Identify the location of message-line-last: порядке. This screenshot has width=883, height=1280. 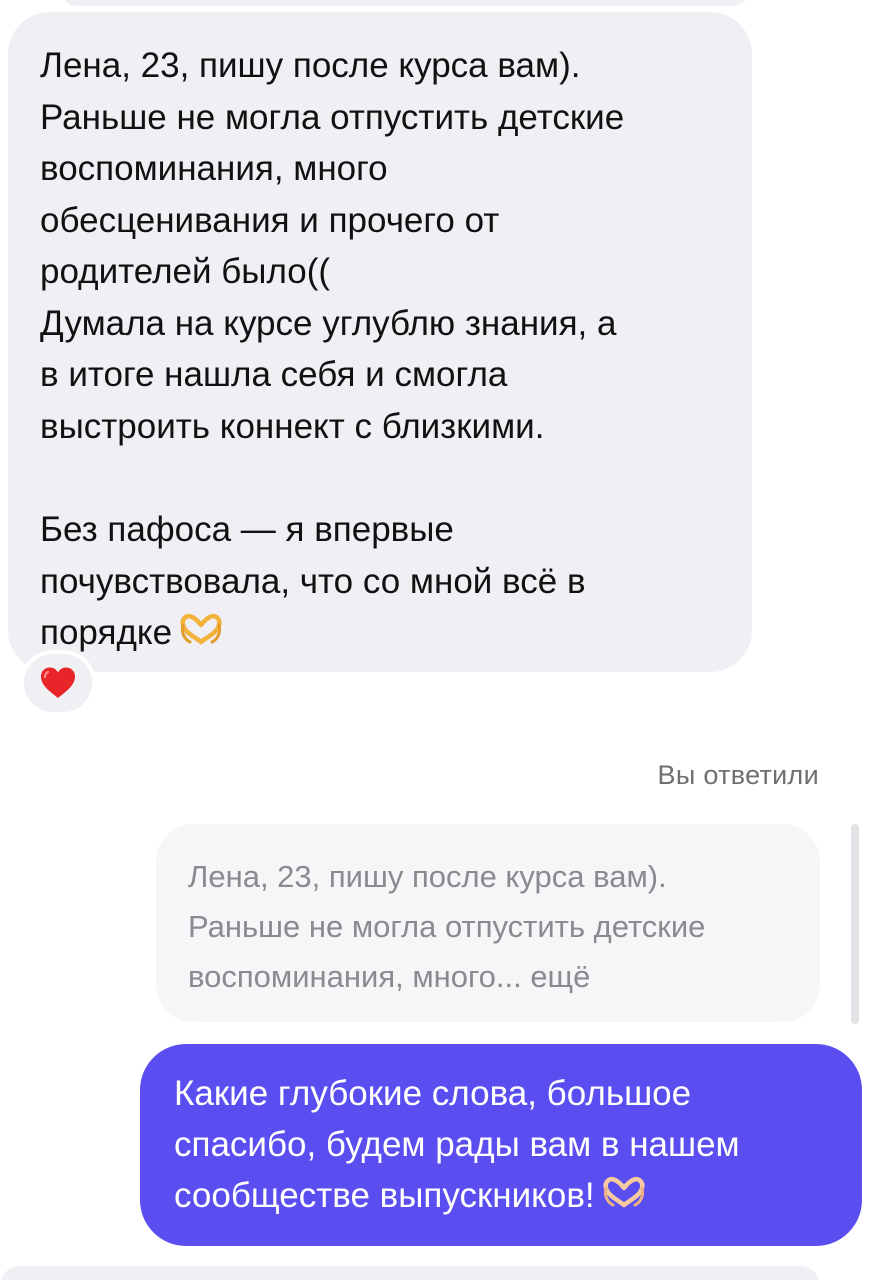
(381, 634).